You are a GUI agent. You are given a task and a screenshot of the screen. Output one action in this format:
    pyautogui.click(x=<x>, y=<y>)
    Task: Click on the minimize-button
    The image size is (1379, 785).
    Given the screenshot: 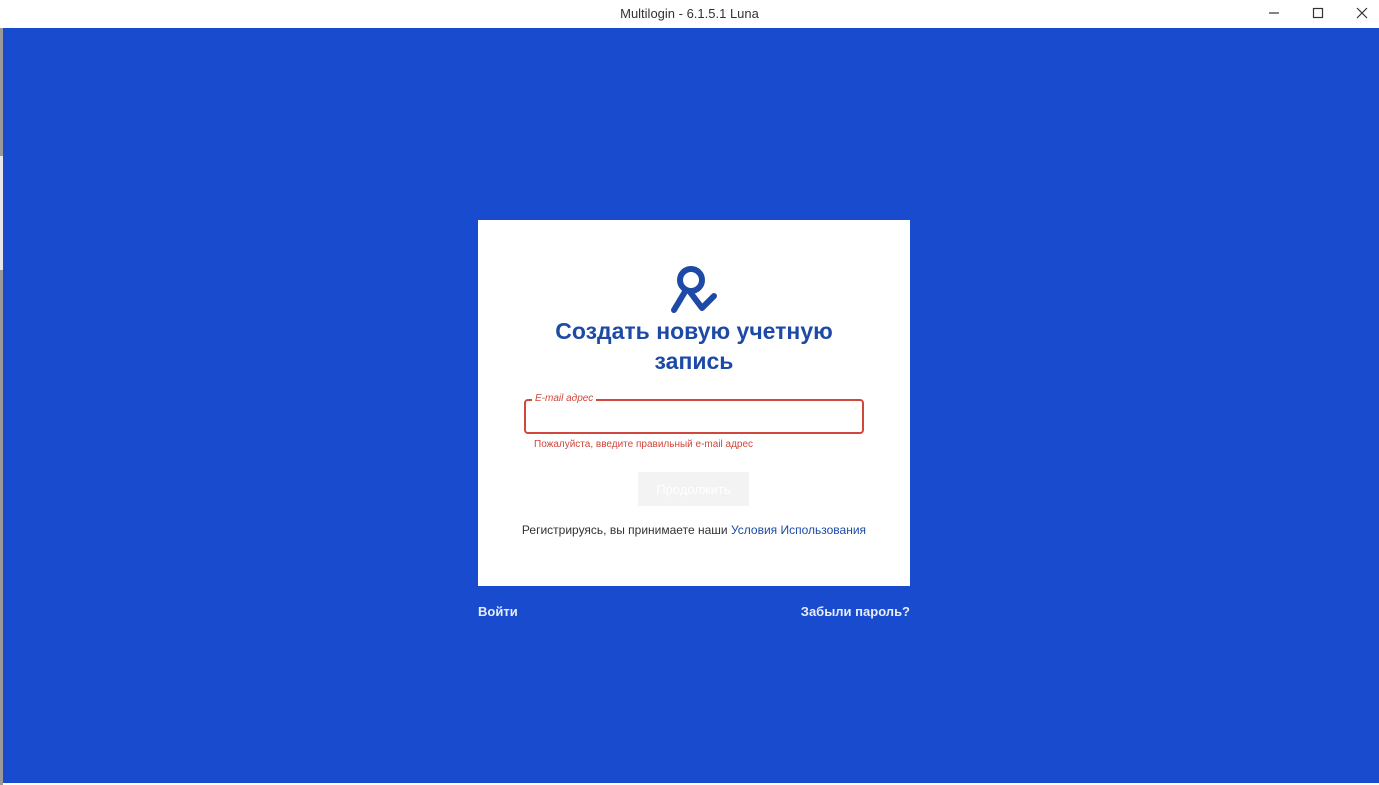 What is the action you would take?
    pyautogui.click(x=1274, y=13)
    